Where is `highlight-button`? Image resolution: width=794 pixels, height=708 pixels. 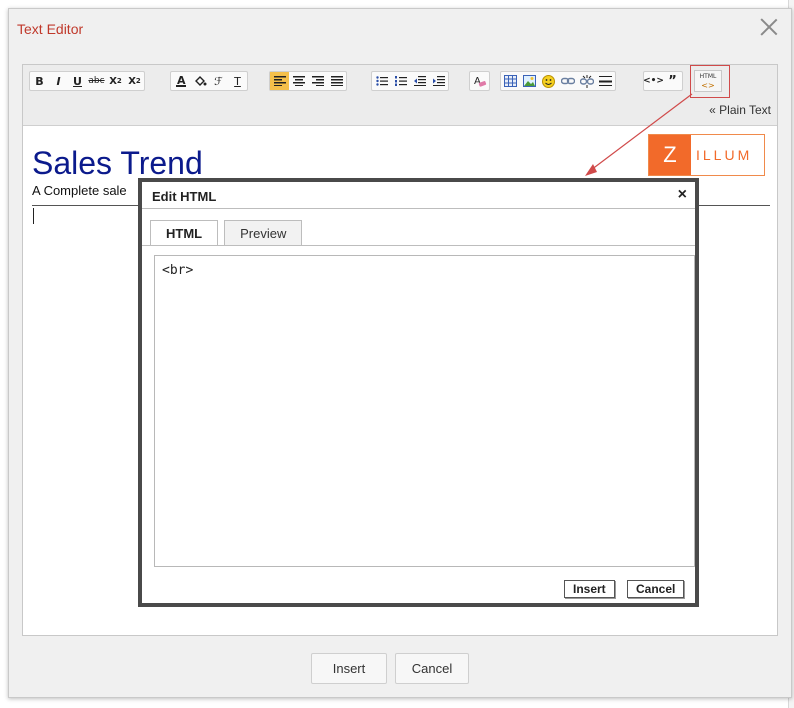 highlight-button is located at coordinates (199, 81).